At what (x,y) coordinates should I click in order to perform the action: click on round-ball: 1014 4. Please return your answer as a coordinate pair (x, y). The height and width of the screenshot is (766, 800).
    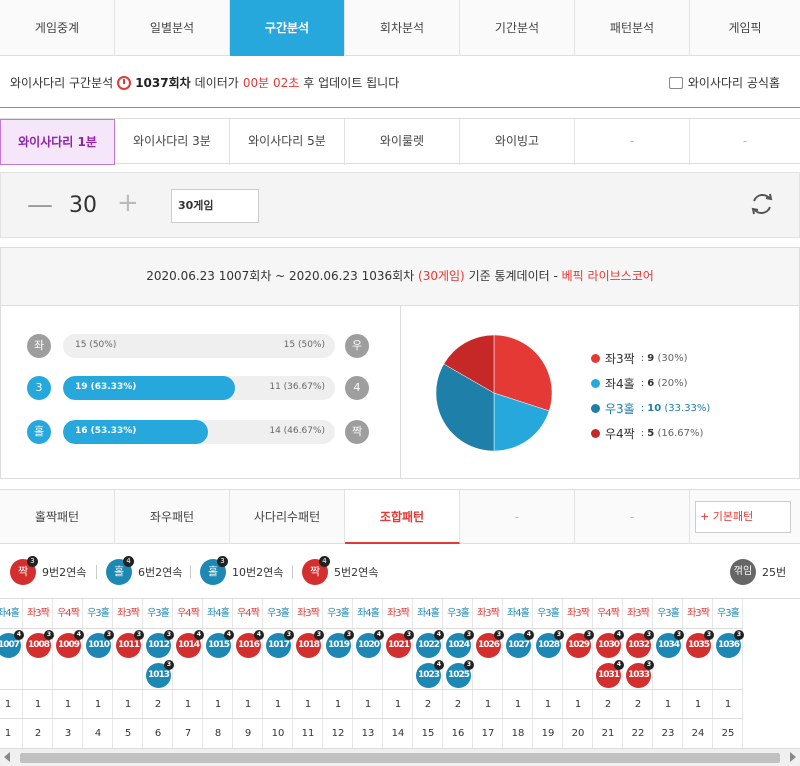
    Looking at the image, I should click on (190, 644).